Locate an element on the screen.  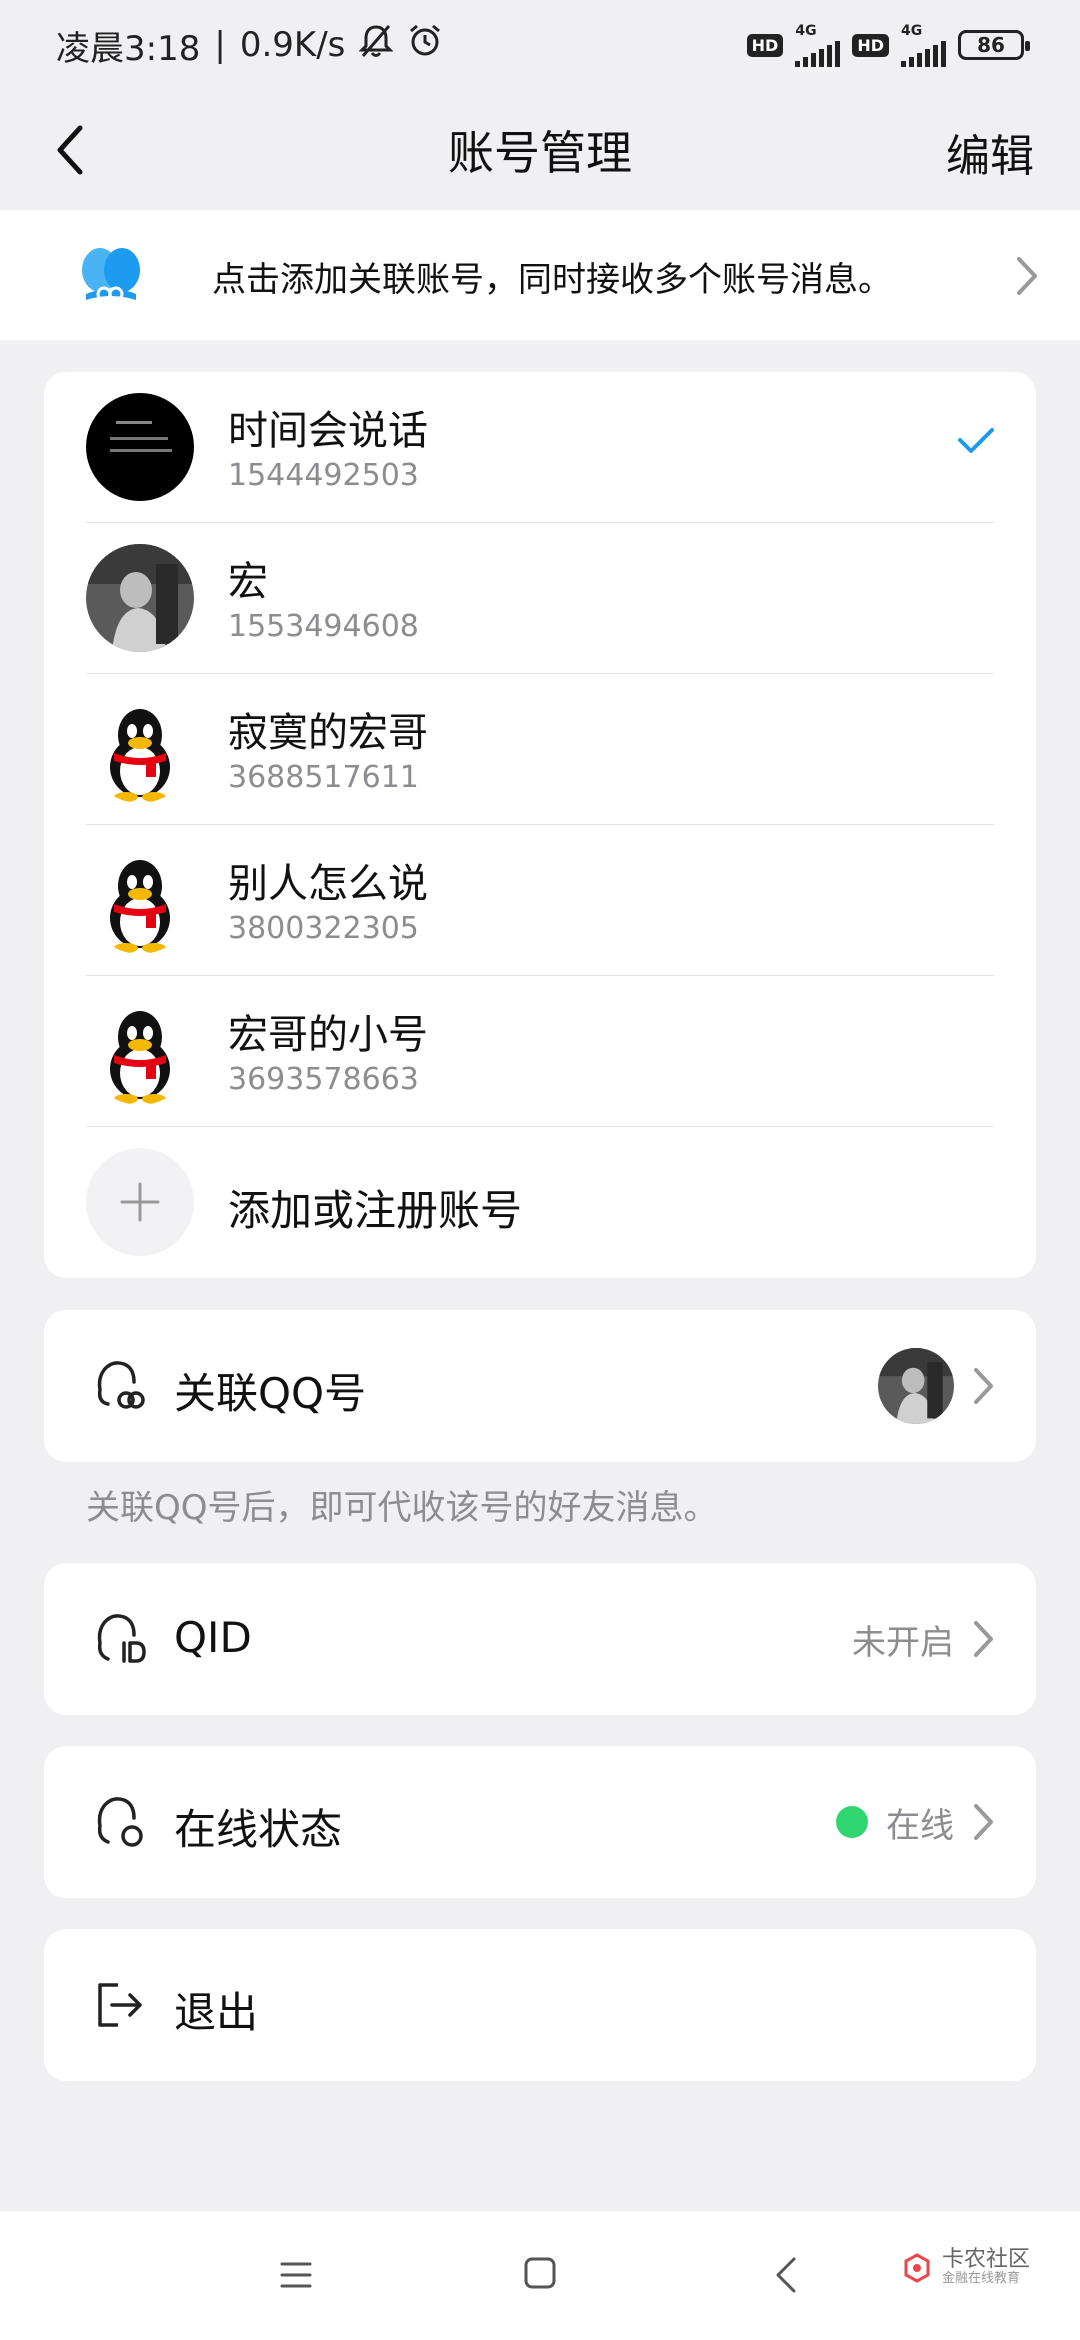
watermark-subtitle: 金融在线教育 is located at coordinates (981, 2278).